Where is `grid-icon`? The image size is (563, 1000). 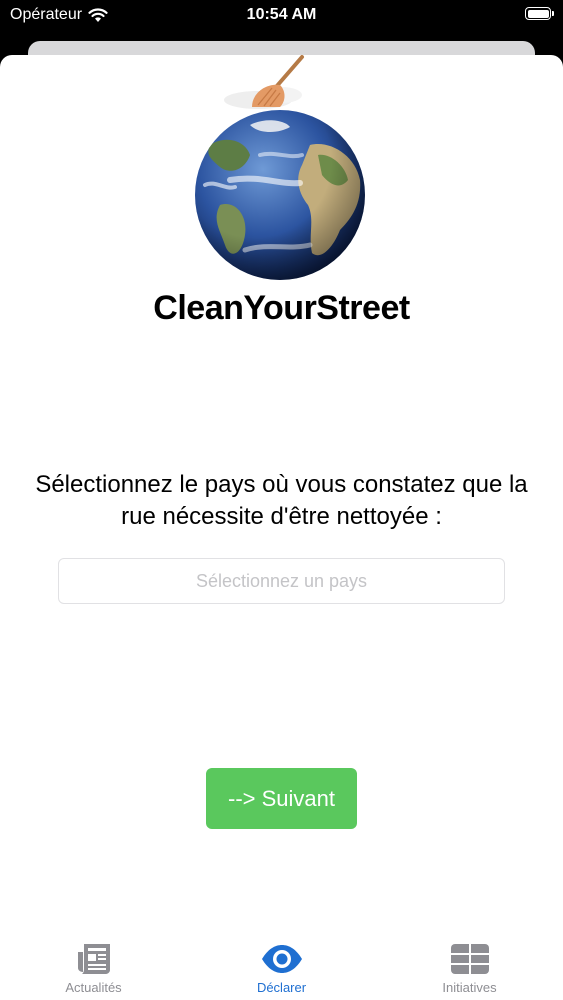
grid-icon is located at coordinates (469, 959).